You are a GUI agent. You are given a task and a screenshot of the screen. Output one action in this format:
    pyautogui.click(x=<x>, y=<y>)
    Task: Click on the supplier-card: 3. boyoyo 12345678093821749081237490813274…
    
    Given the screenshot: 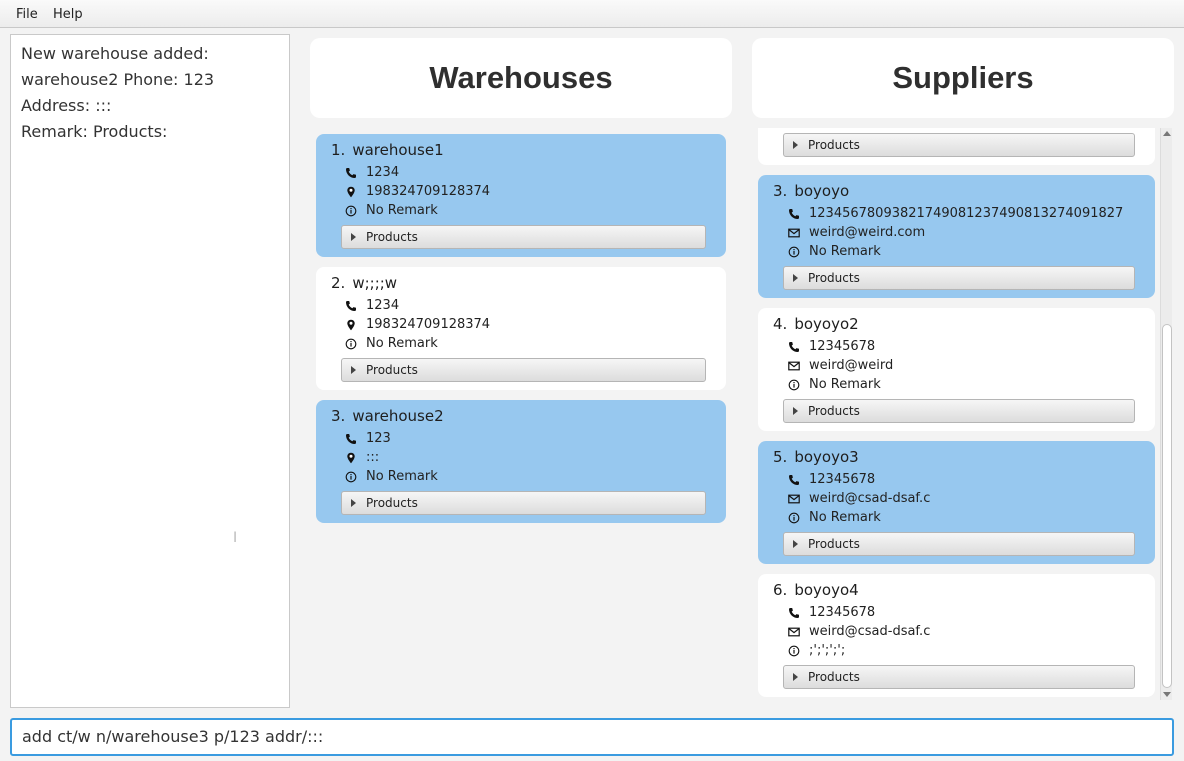 What is the action you would take?
    pyautogui.click(x=956, y=236)
    